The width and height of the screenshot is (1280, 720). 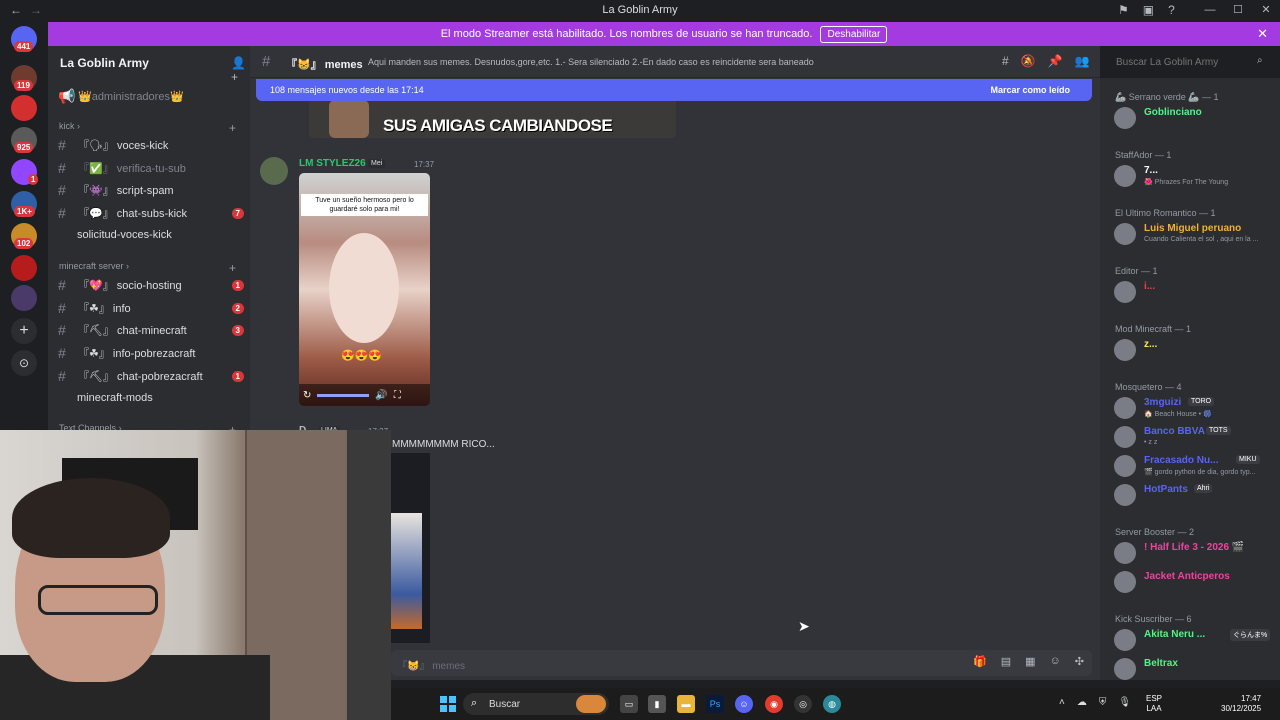 What do you see at coordinates (854, 34) in the screenshot?
I see `disable-streamer-button: Deshabilitar` at bounding box center [854, 34].